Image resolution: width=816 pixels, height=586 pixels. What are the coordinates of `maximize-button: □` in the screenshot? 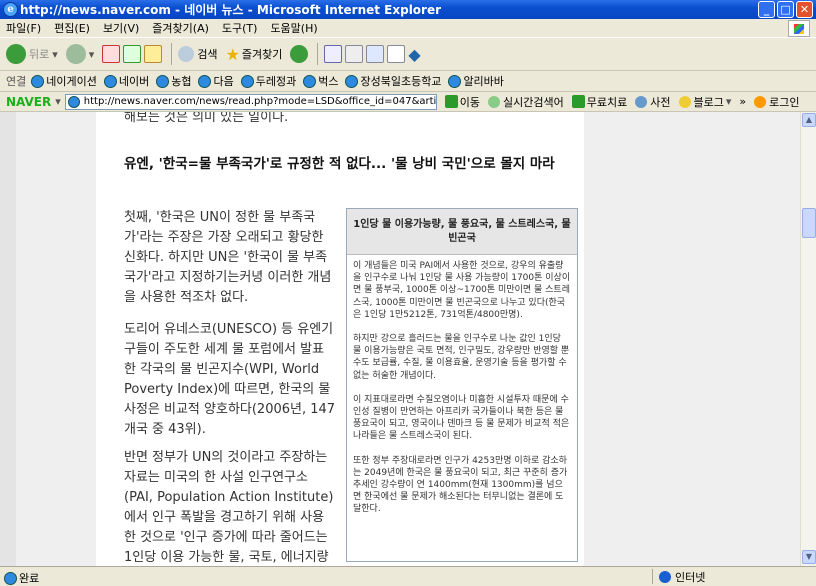 It's located at (785, 9).